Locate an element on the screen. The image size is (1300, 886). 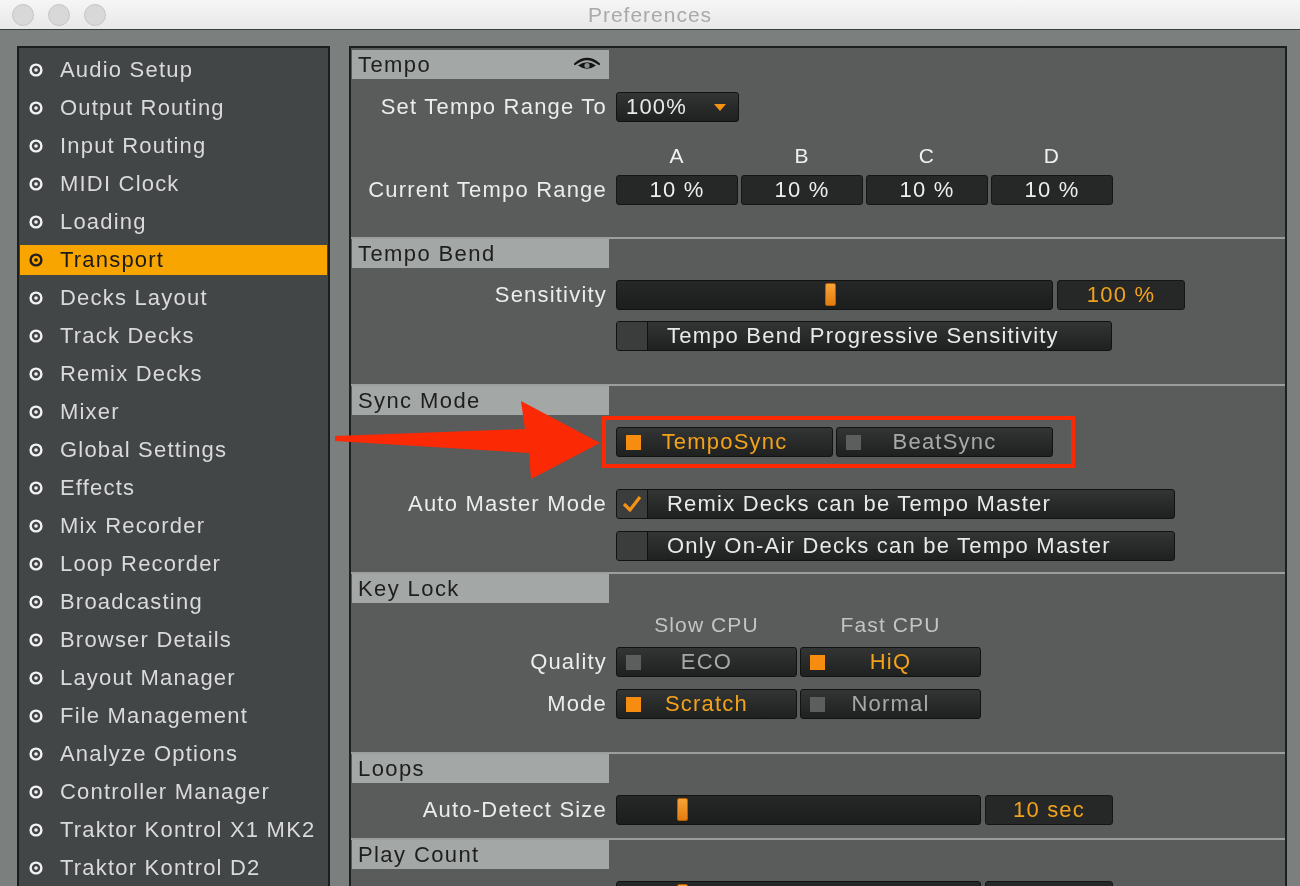
field-label: Auto-Detect Size is located at coordinates (514, 809).